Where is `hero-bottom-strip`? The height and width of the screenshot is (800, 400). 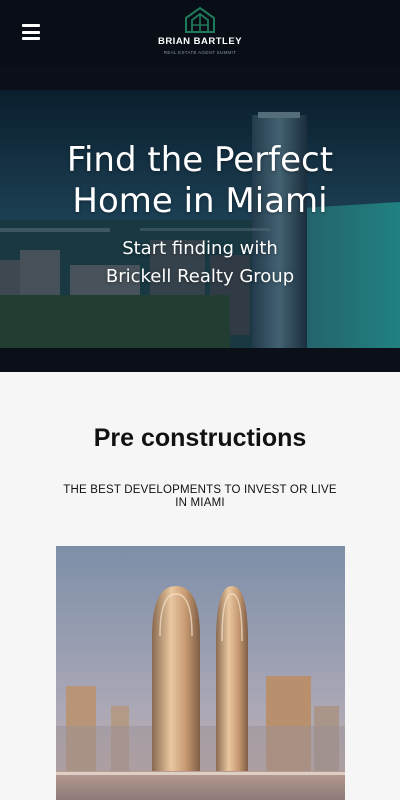 hero-bottom-strip is located at coordinates (200, 360).